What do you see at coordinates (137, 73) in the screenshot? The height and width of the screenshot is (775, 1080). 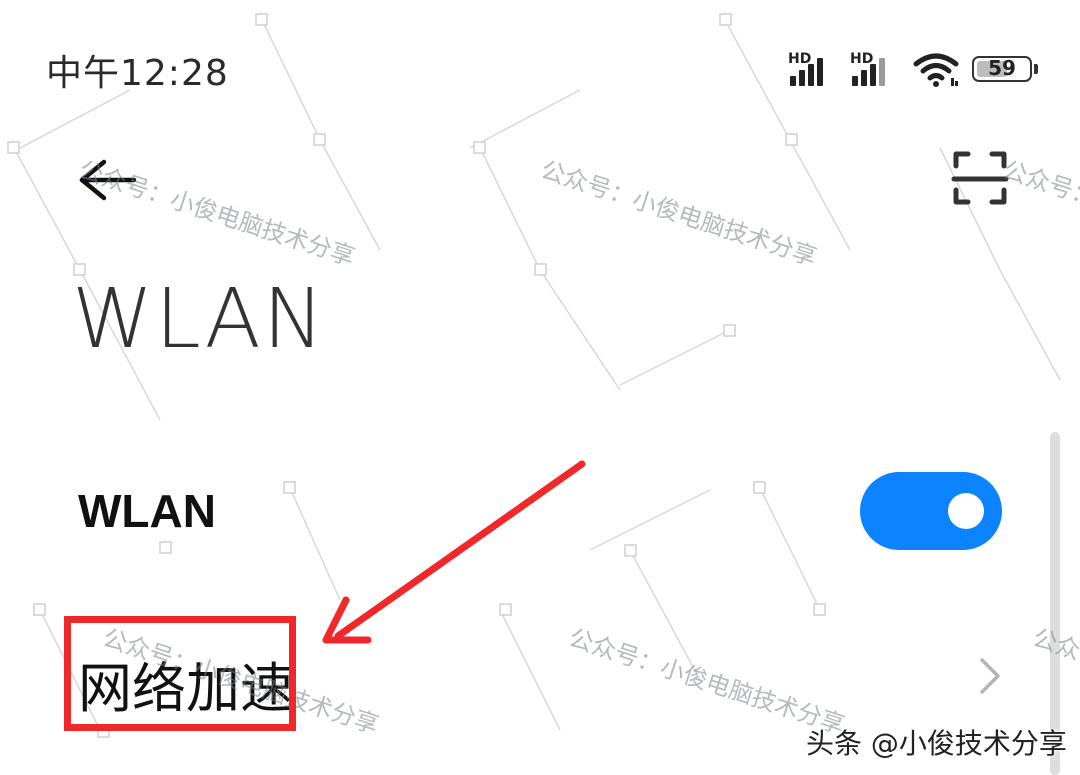 I see `status-time: 中午12:28` at bounding box center [137, 73].